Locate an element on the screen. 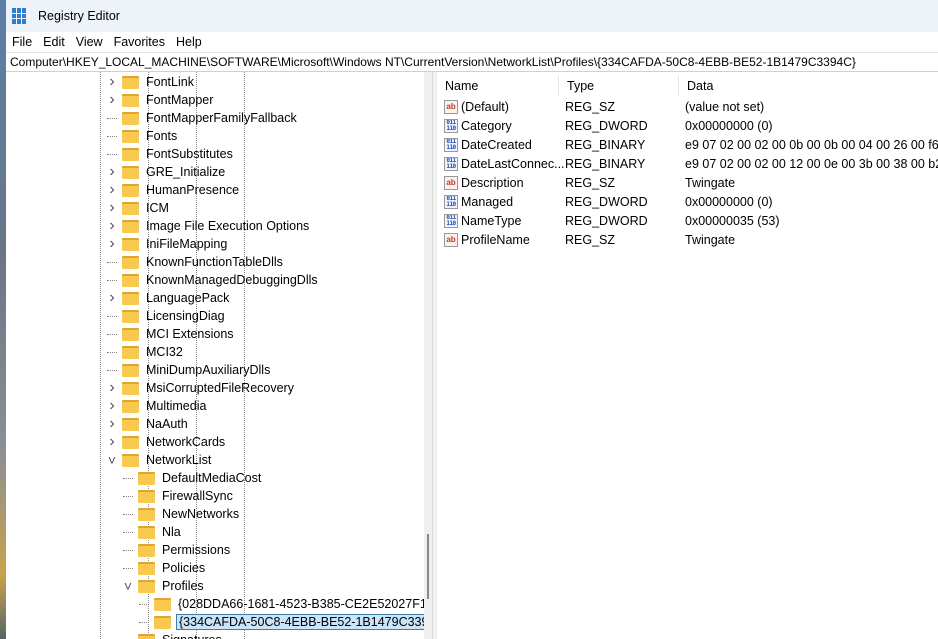 This screenshot has height=639, width=938. tree-item: Signatures is located at coordinates (173, 635).